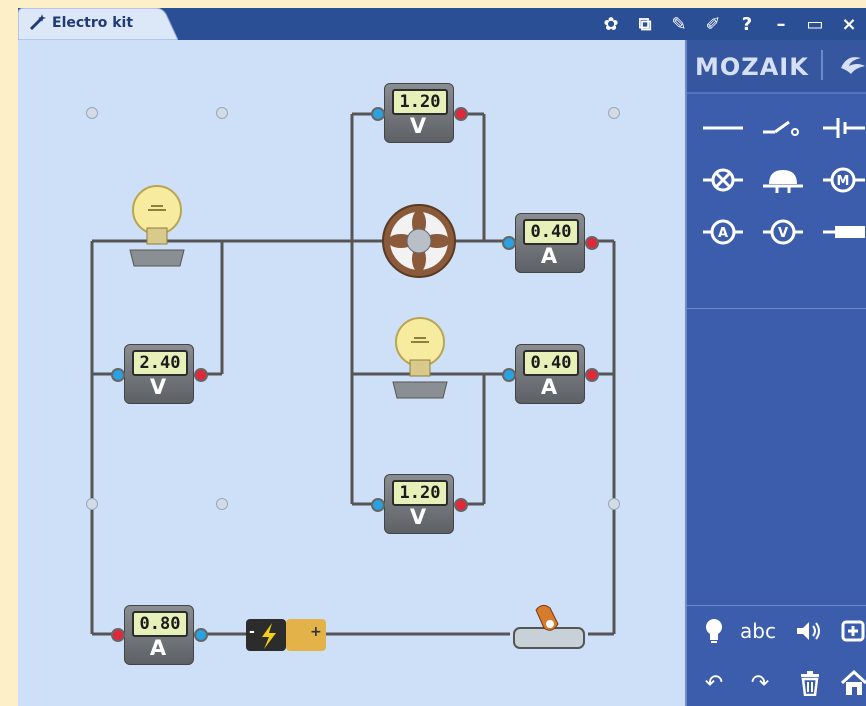 This screenshot has height=706, width=866. Describe the element at coordinates (851, 631) in the screenshot. I see `plus-icon` at that location.